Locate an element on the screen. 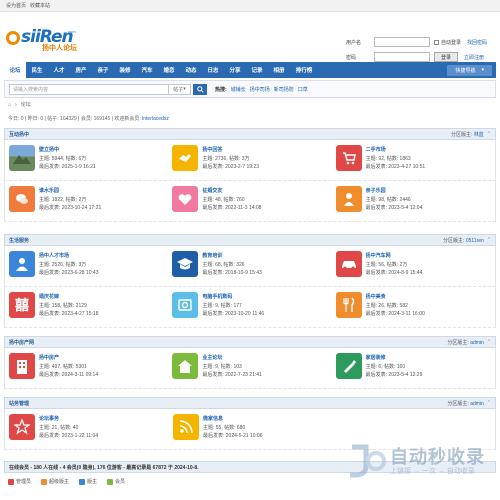  board-last-post: 最后发表: 2023-2-7 19:23 is located at coordinates (230, 166).